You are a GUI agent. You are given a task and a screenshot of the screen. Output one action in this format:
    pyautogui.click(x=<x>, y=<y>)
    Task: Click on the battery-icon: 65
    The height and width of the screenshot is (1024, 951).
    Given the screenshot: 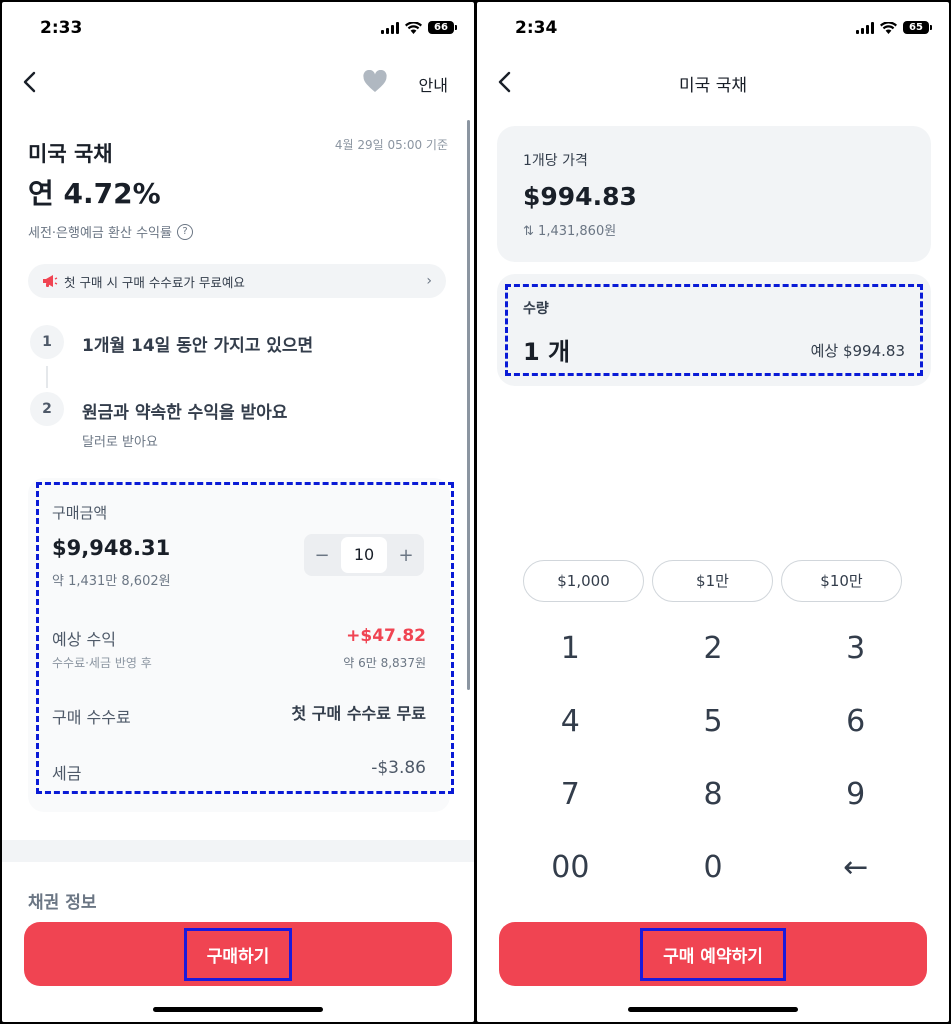 What is the action you would take?
    pyautogui.click(x=917, y=27)
    